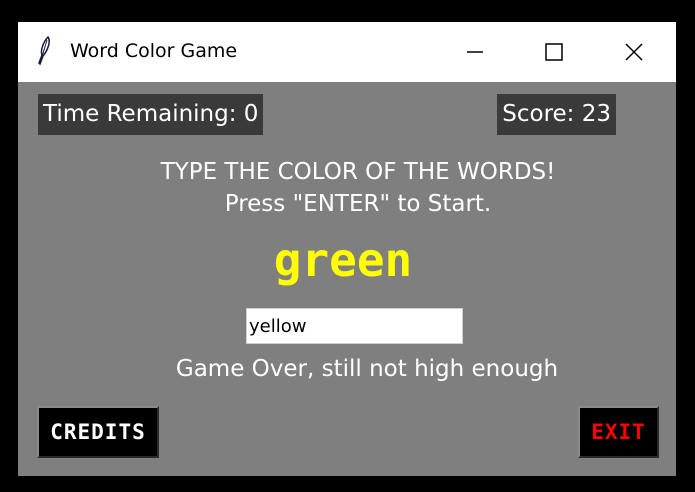 This screenshot has height=492, width=695. Describe the element at coordinates (367, 369) in the screenshot. I see `game-status: Game Over, still not high enough` at that location.